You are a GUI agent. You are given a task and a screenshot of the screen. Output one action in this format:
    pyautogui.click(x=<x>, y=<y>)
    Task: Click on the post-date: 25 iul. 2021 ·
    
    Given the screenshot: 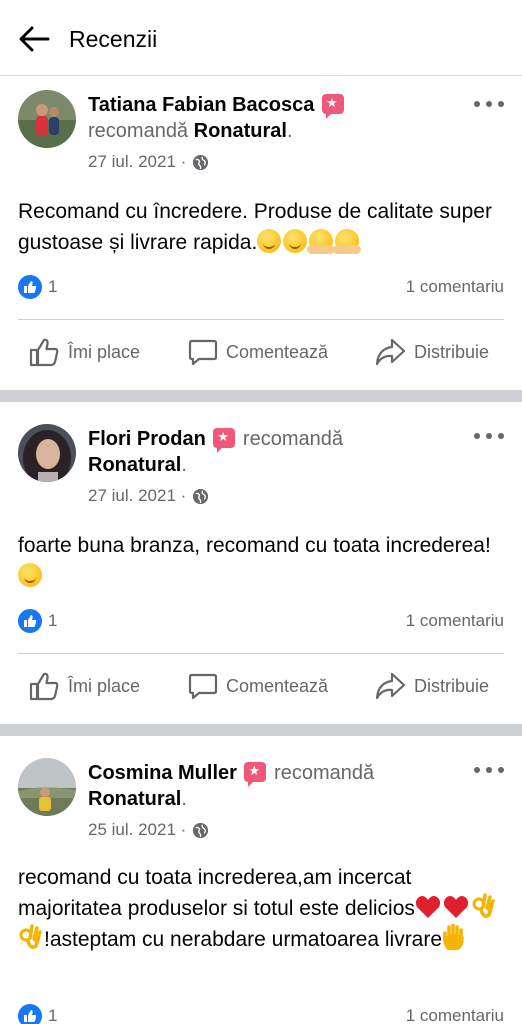 What is the action you would take?
    pyautogui.click(x=137, y=830)
    